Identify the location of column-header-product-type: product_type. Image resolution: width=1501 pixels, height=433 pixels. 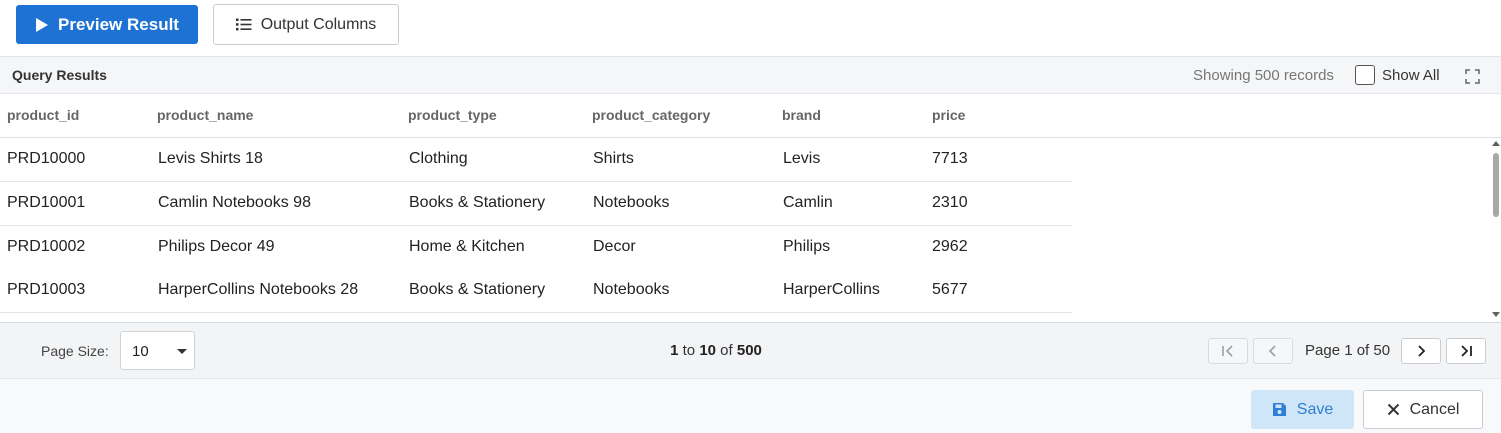
(452, 115).